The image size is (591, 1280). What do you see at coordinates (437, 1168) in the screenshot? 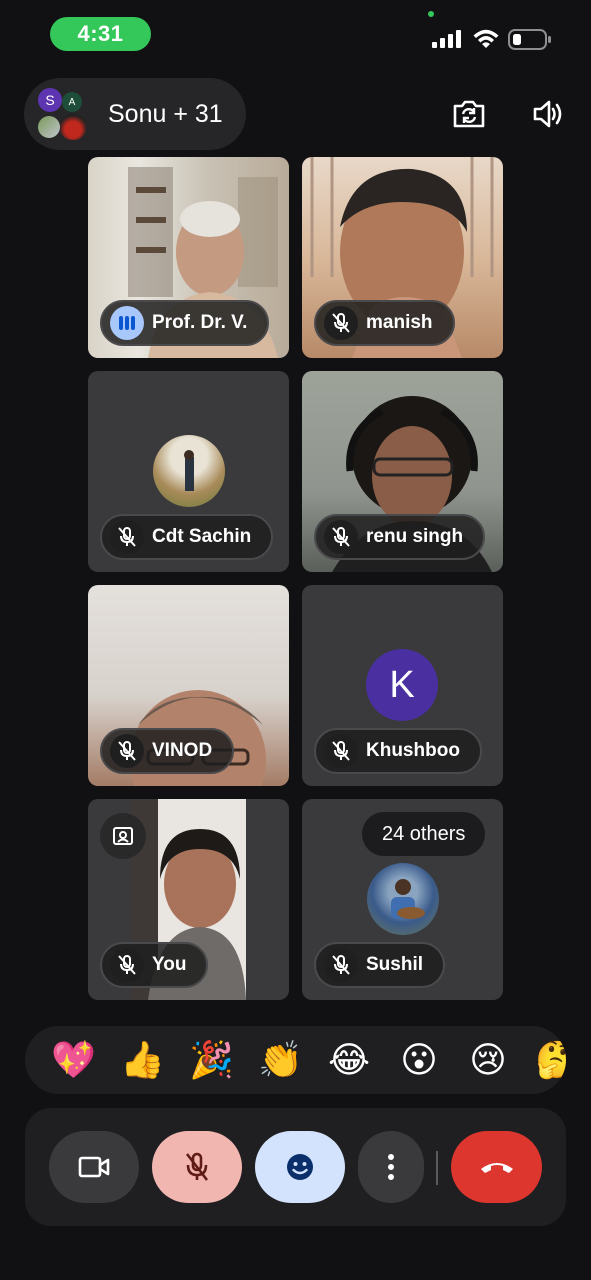
I see `divider` at bounding box center [437, 1168].